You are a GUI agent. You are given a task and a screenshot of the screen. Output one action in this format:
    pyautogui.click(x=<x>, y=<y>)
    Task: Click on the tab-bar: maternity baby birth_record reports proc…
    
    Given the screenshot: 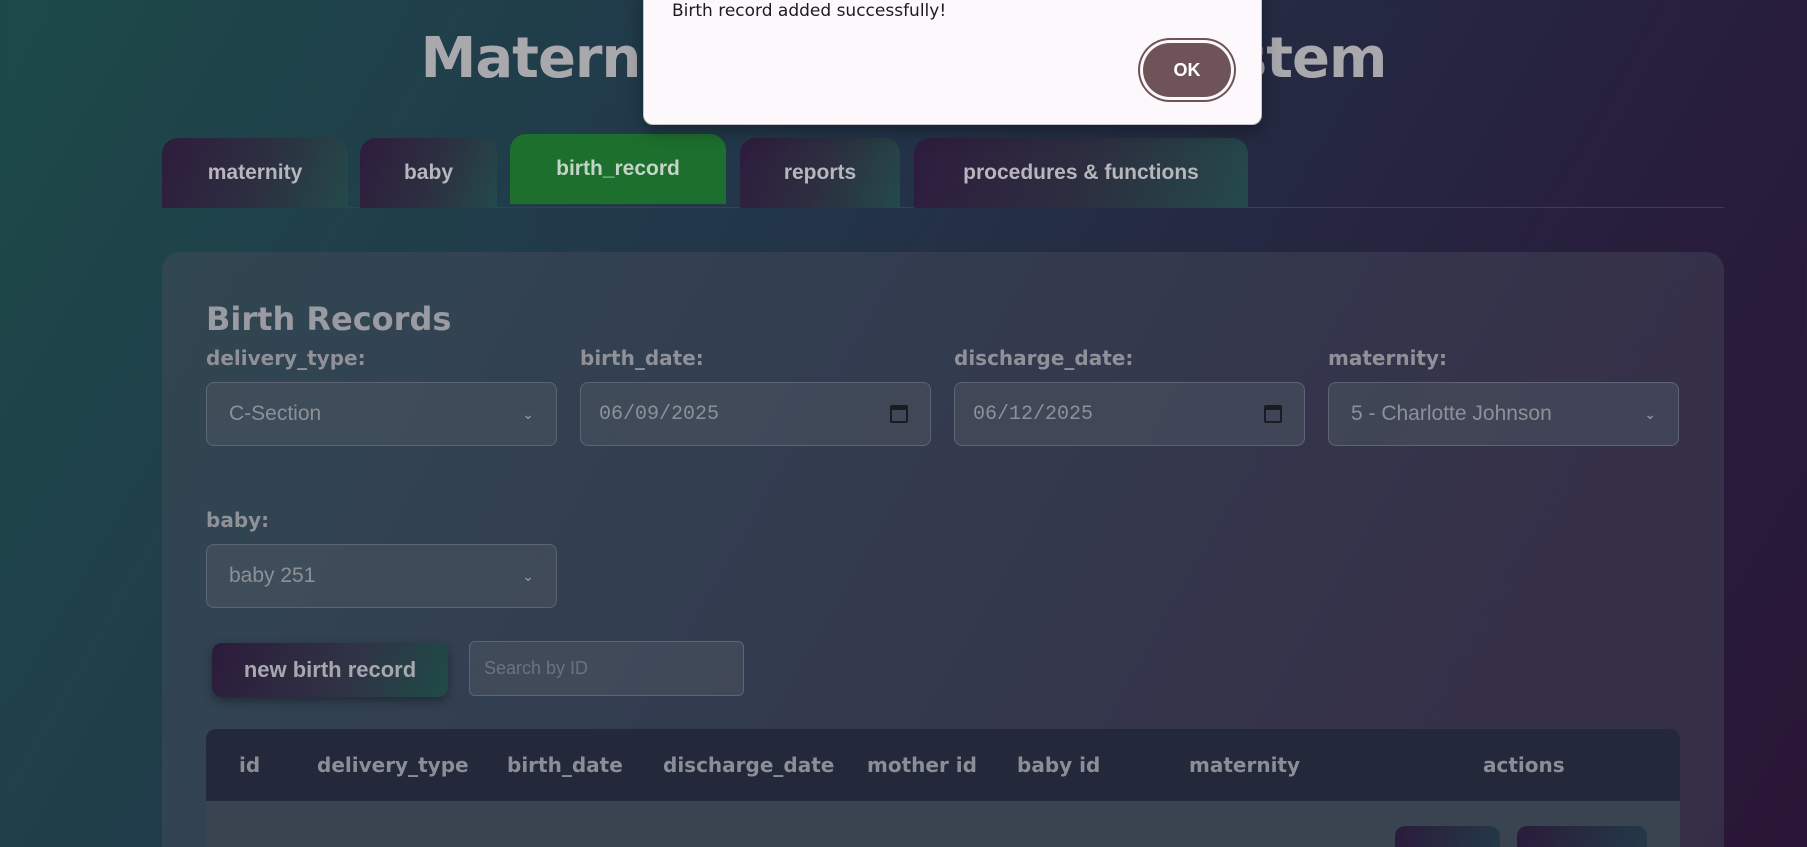 What is the action you would take?
    pyautogui.click(x=943, y=171)
    